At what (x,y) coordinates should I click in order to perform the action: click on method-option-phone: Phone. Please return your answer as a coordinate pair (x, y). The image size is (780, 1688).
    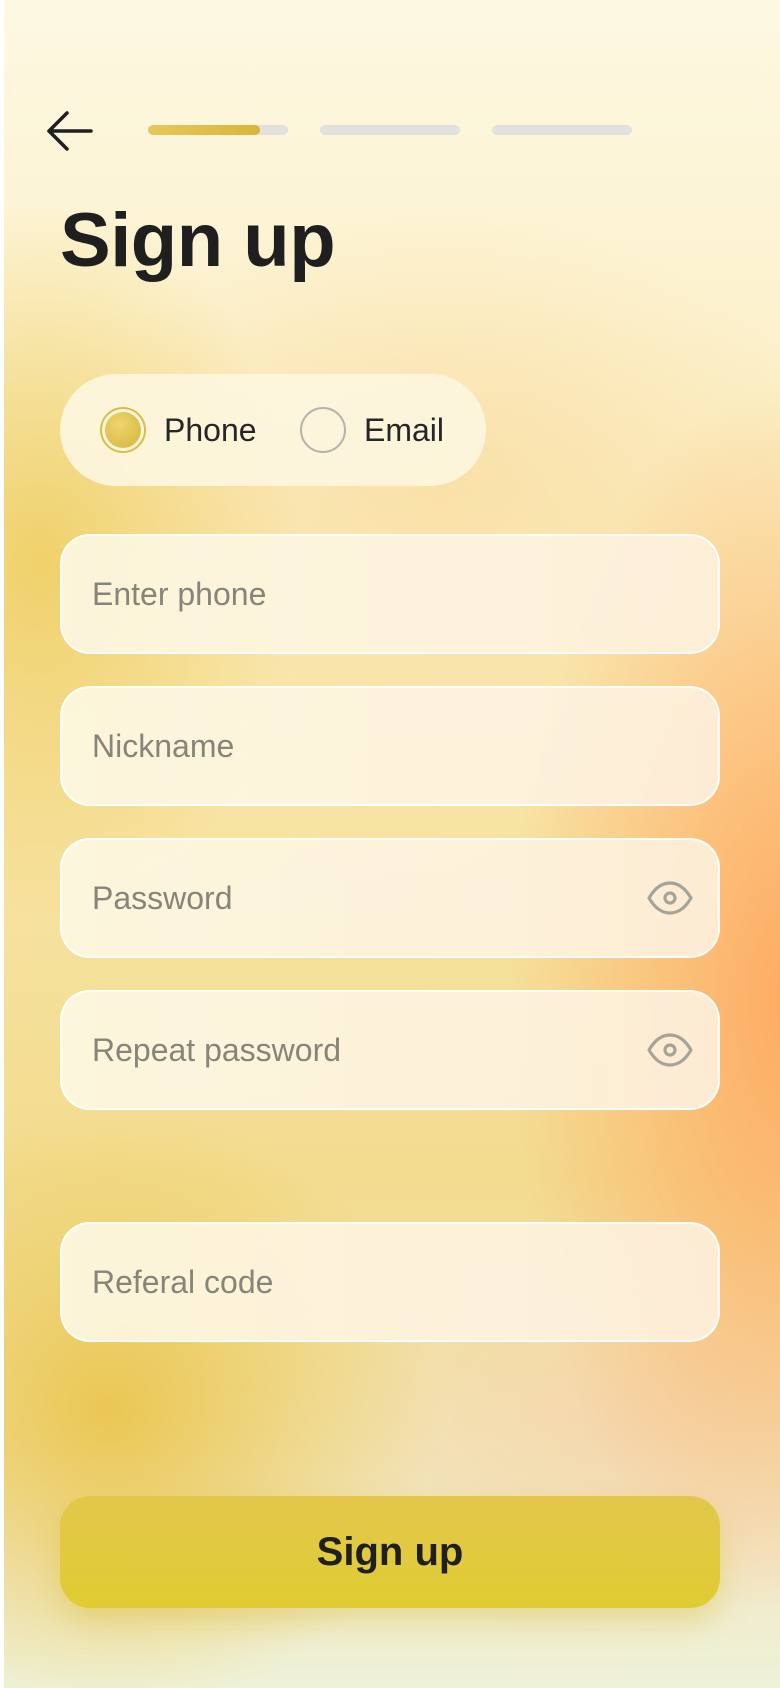
    Looking at the image, I should click on (178, 430).